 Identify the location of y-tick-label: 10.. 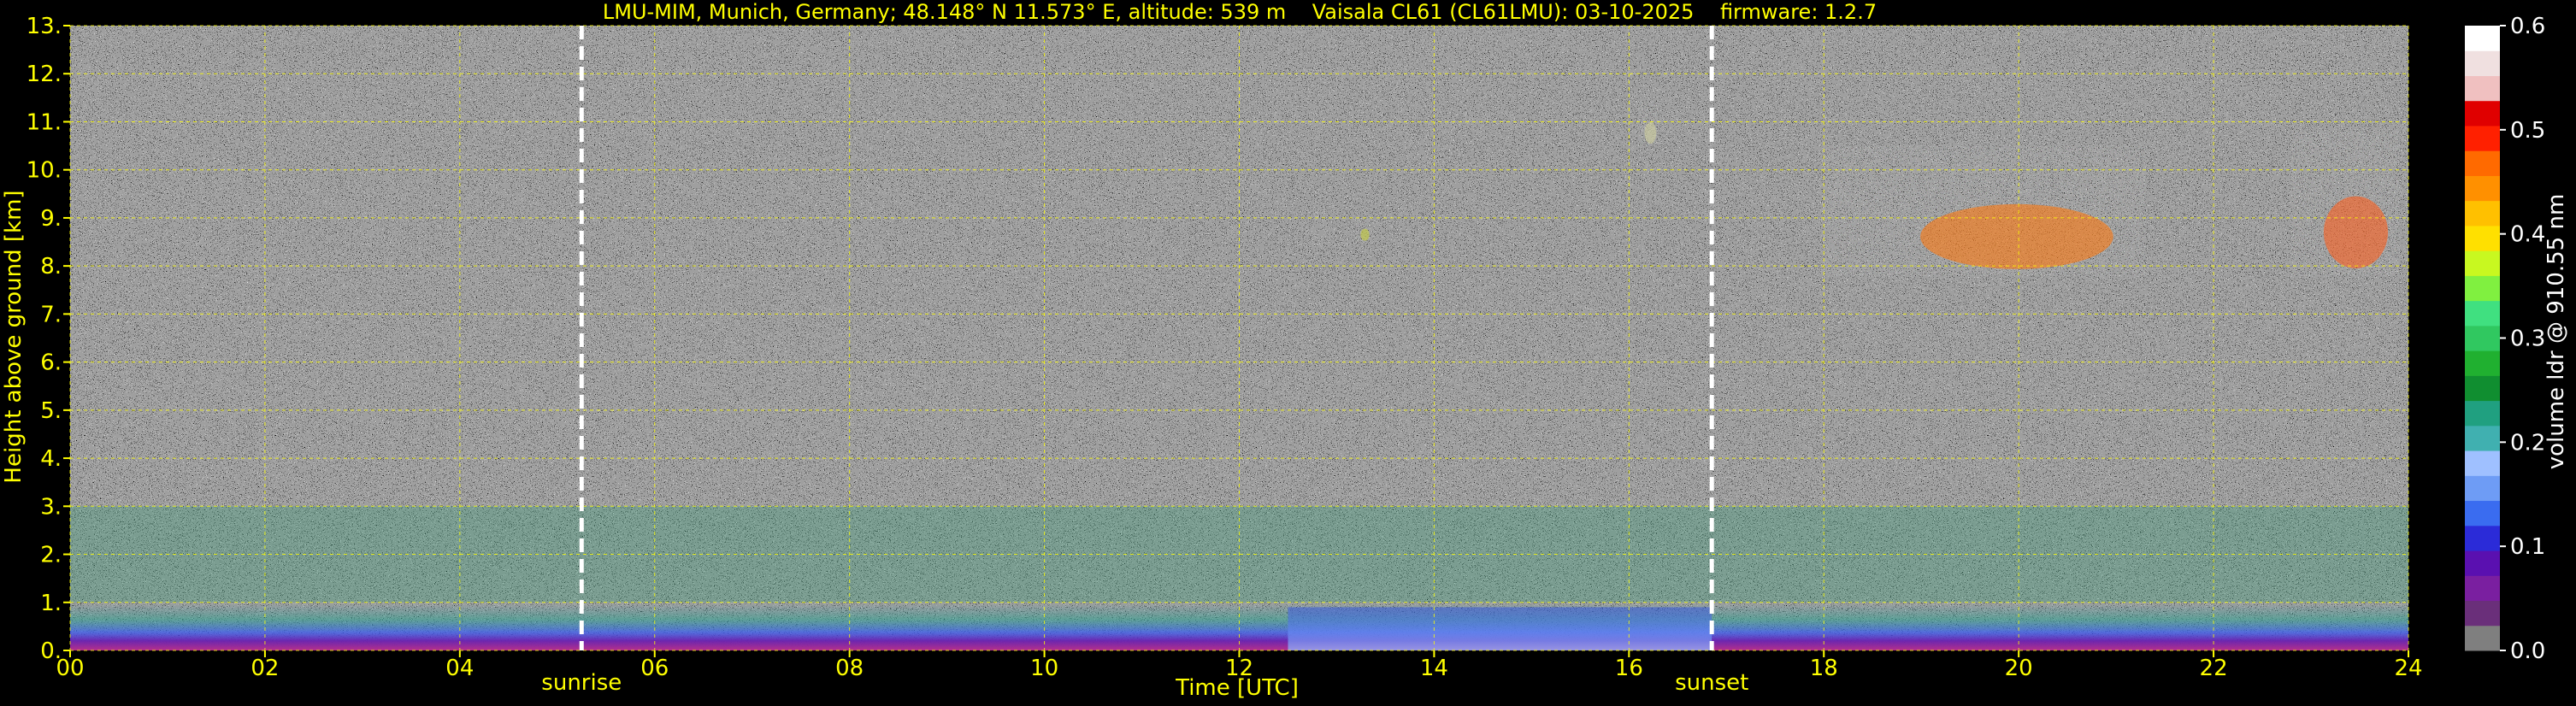
(44, 171).